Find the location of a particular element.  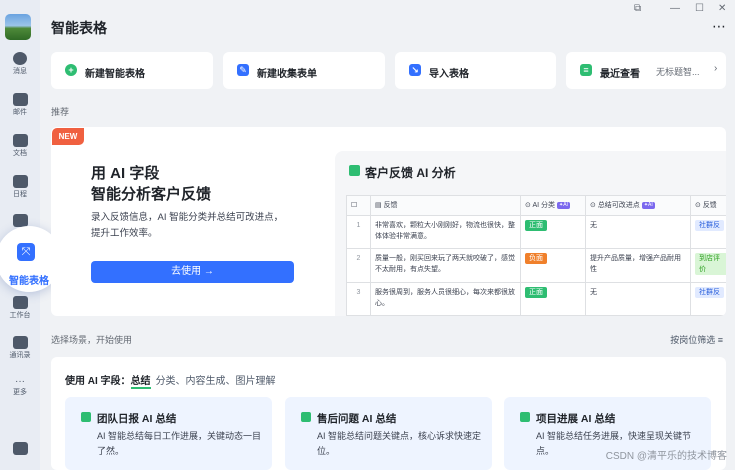

sidebar-item-photos is located at coordinates (20, 220).